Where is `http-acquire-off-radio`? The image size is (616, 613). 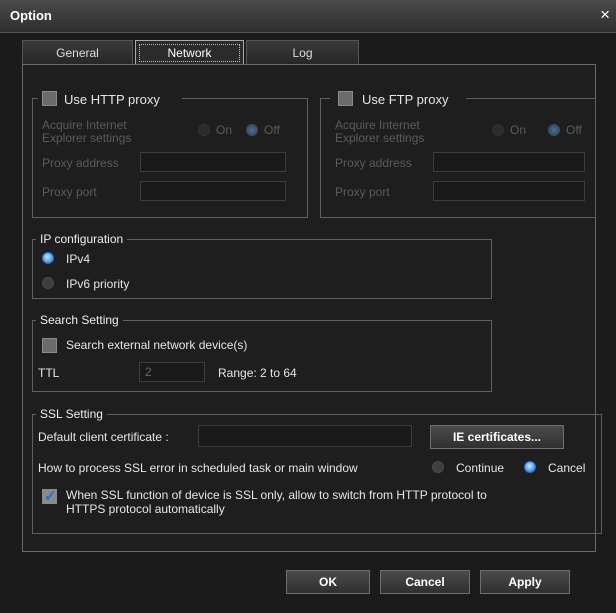 http-acquire-off-radio is located at coordinates (252, 130).